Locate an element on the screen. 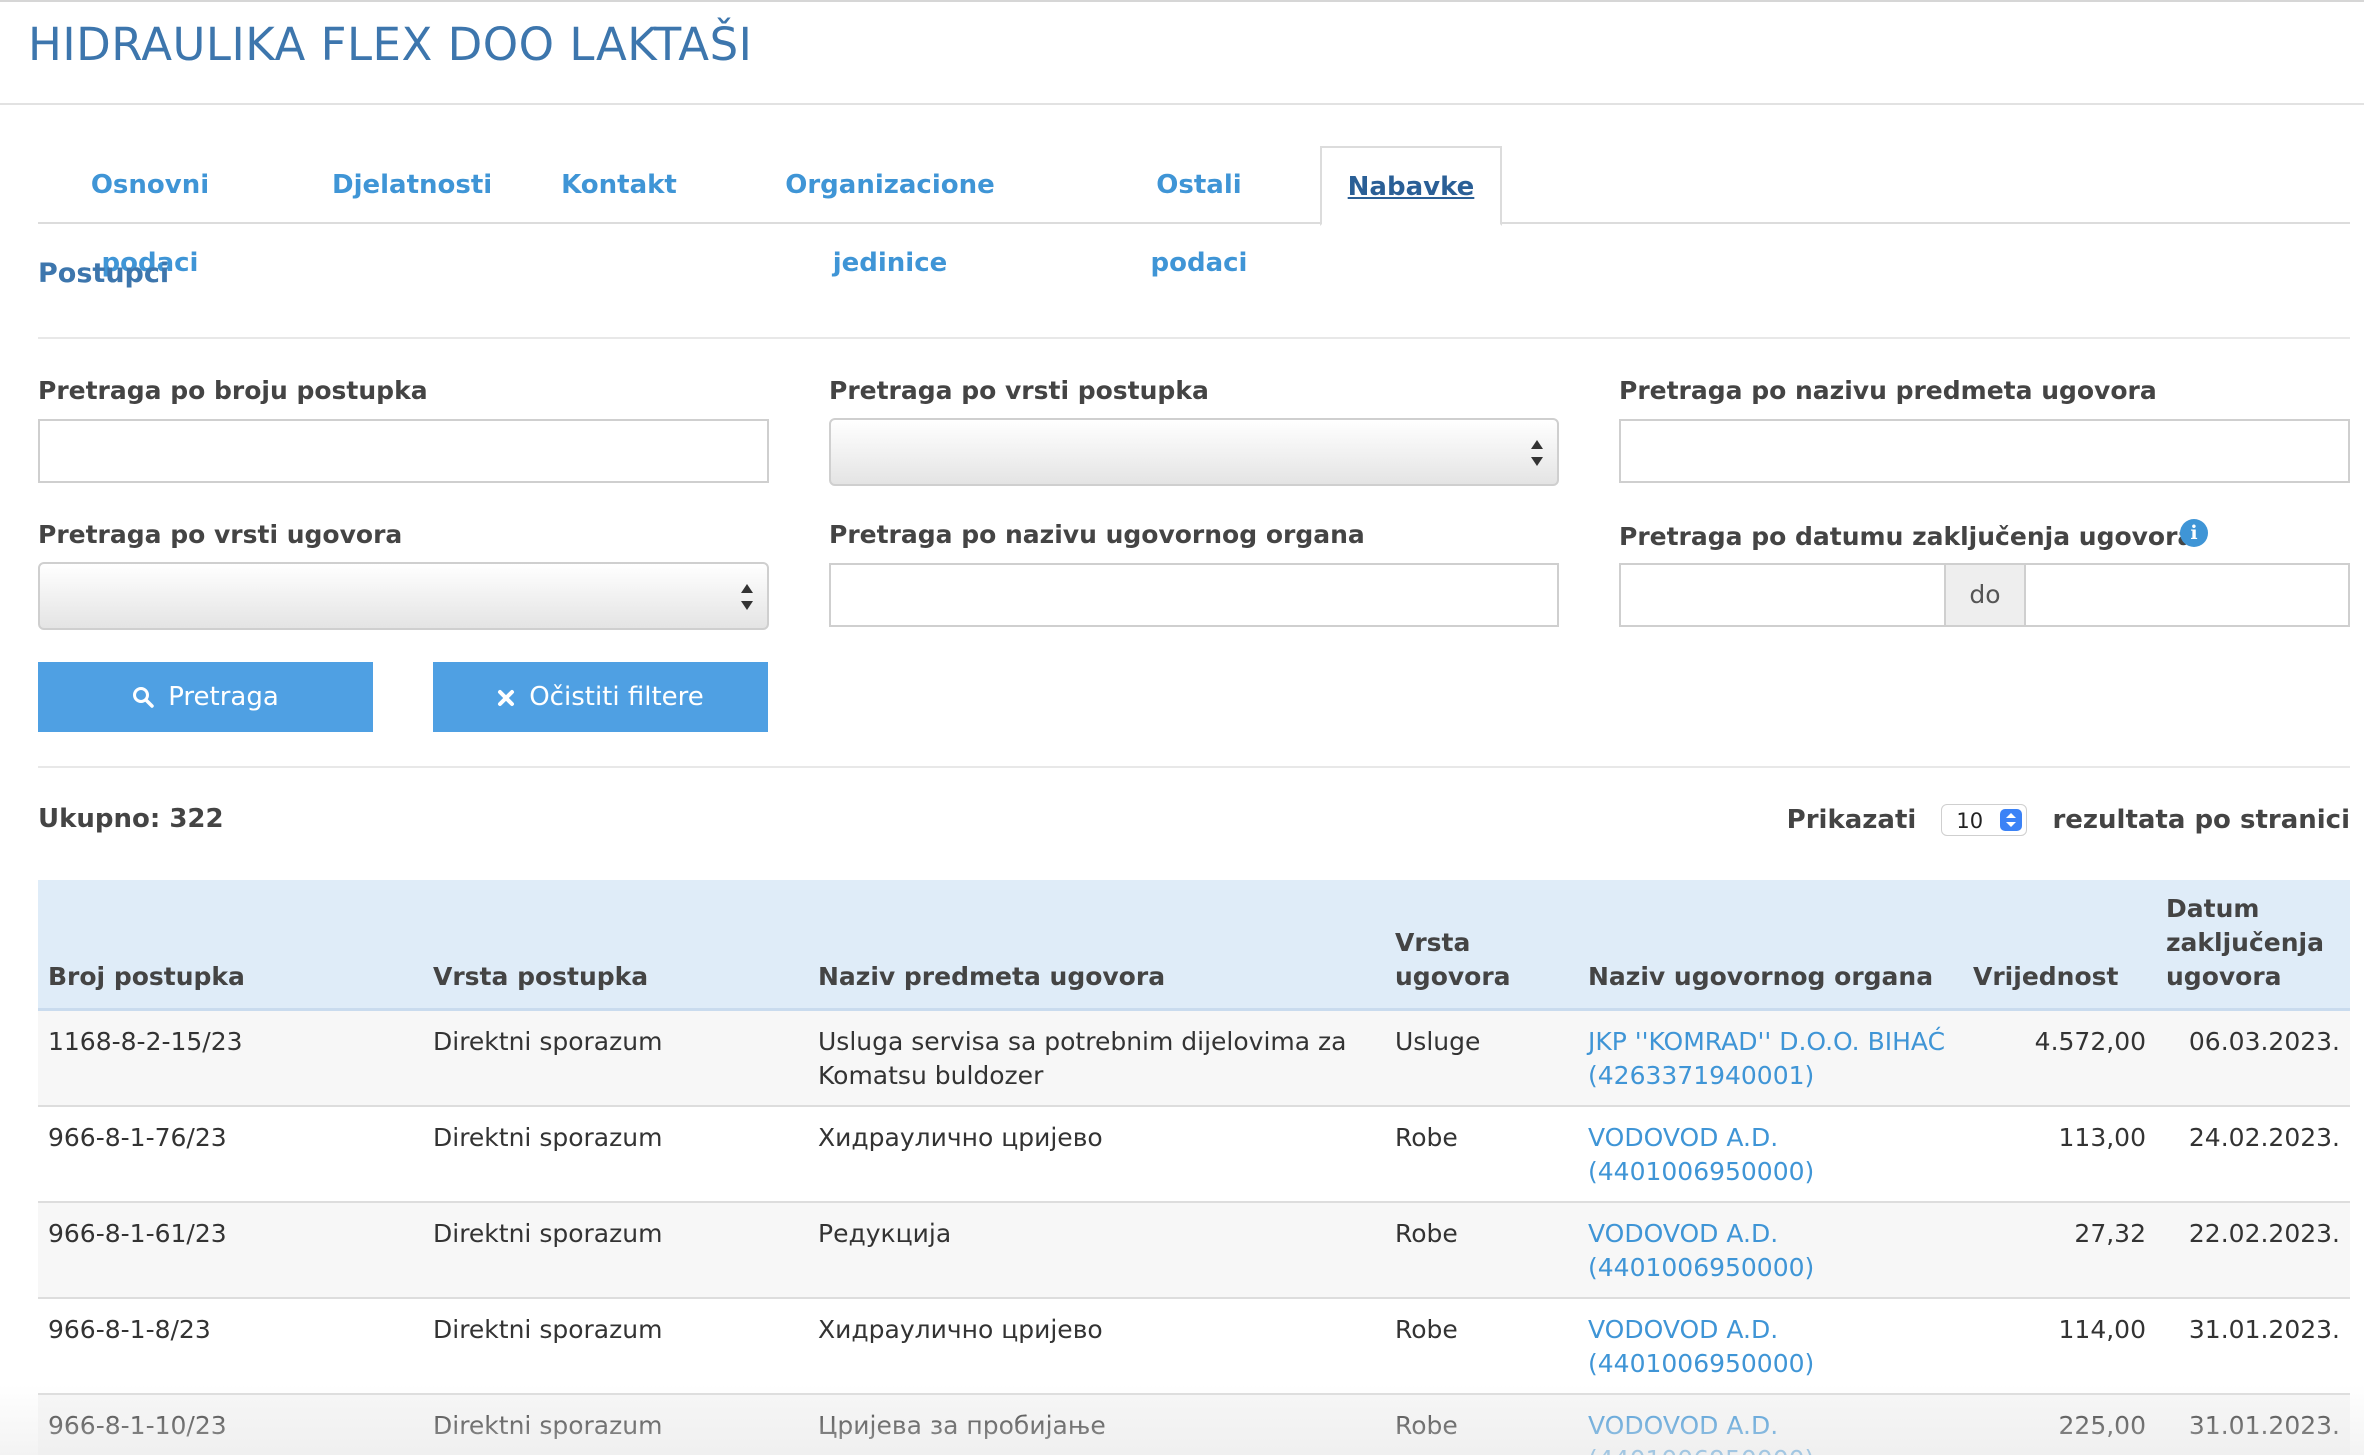 This screenshot has height=1455, width=2364. tab-organizacione-jedinice: Organizacione jedinice is located at coordinates (890, 212).